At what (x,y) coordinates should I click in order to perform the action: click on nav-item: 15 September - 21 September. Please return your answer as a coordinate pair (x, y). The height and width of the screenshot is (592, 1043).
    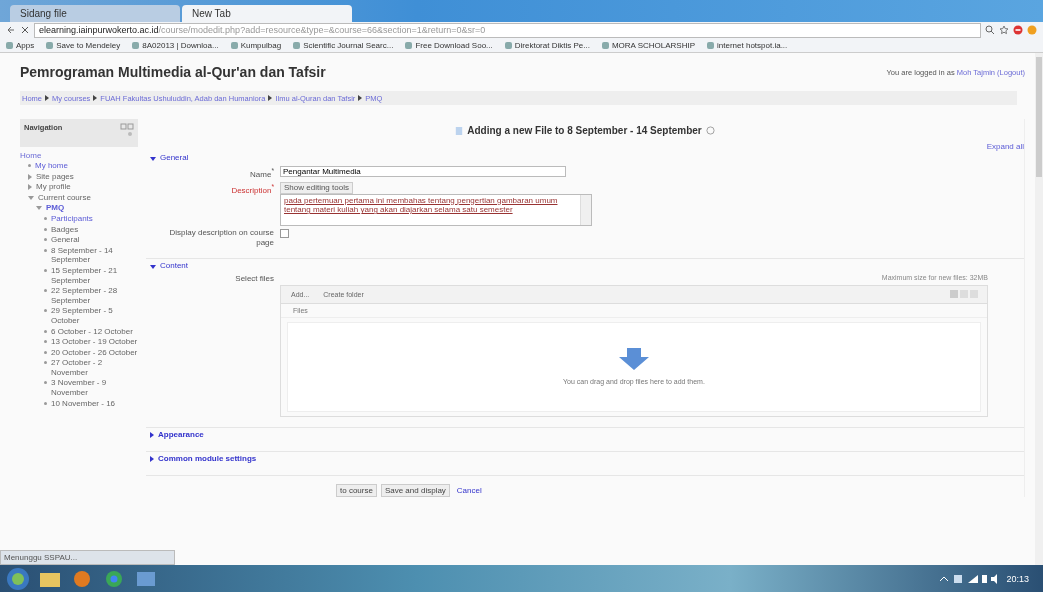
    Looking at the image, I should click on (94, 275).